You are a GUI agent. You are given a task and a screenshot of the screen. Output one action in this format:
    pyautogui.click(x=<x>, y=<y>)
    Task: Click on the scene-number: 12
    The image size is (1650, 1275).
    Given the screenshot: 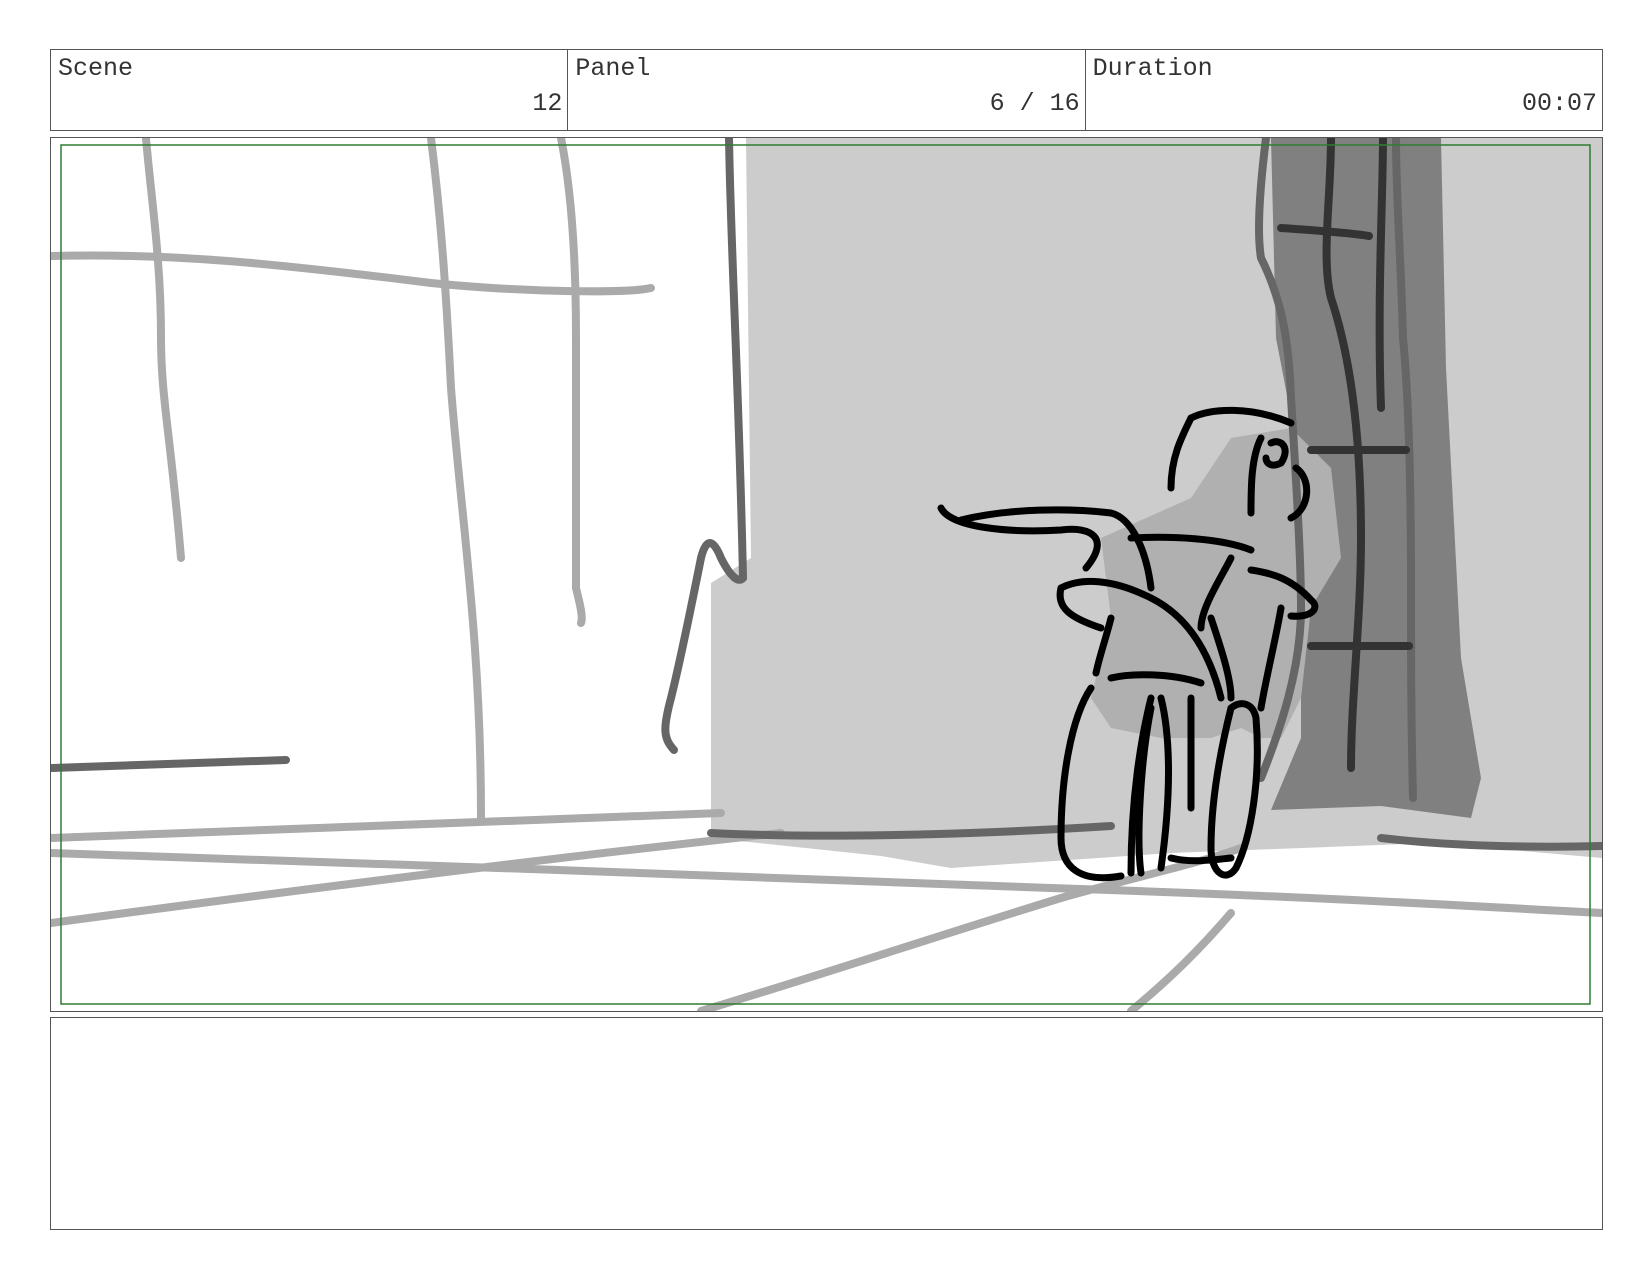 What is the action you would take?
    pyautogui.click(x=547, y=103)
    